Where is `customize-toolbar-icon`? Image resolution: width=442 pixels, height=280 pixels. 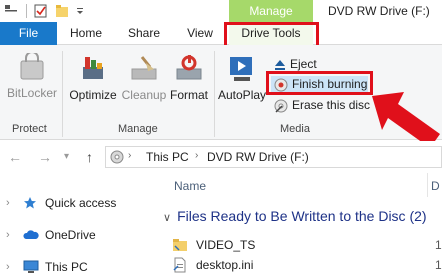
customize-toolbar-icon is located at coordinates (80, 11).